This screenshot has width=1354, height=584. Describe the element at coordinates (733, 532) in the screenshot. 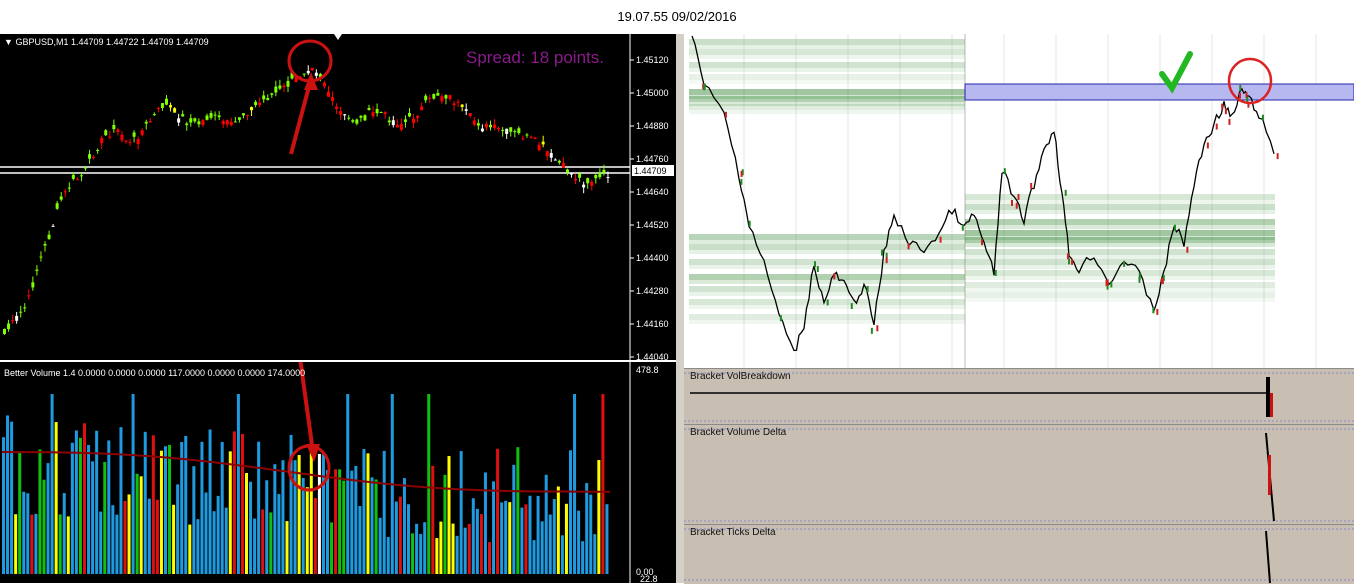

I see `indicator-label: Bracket Ticks Delta` at that location.